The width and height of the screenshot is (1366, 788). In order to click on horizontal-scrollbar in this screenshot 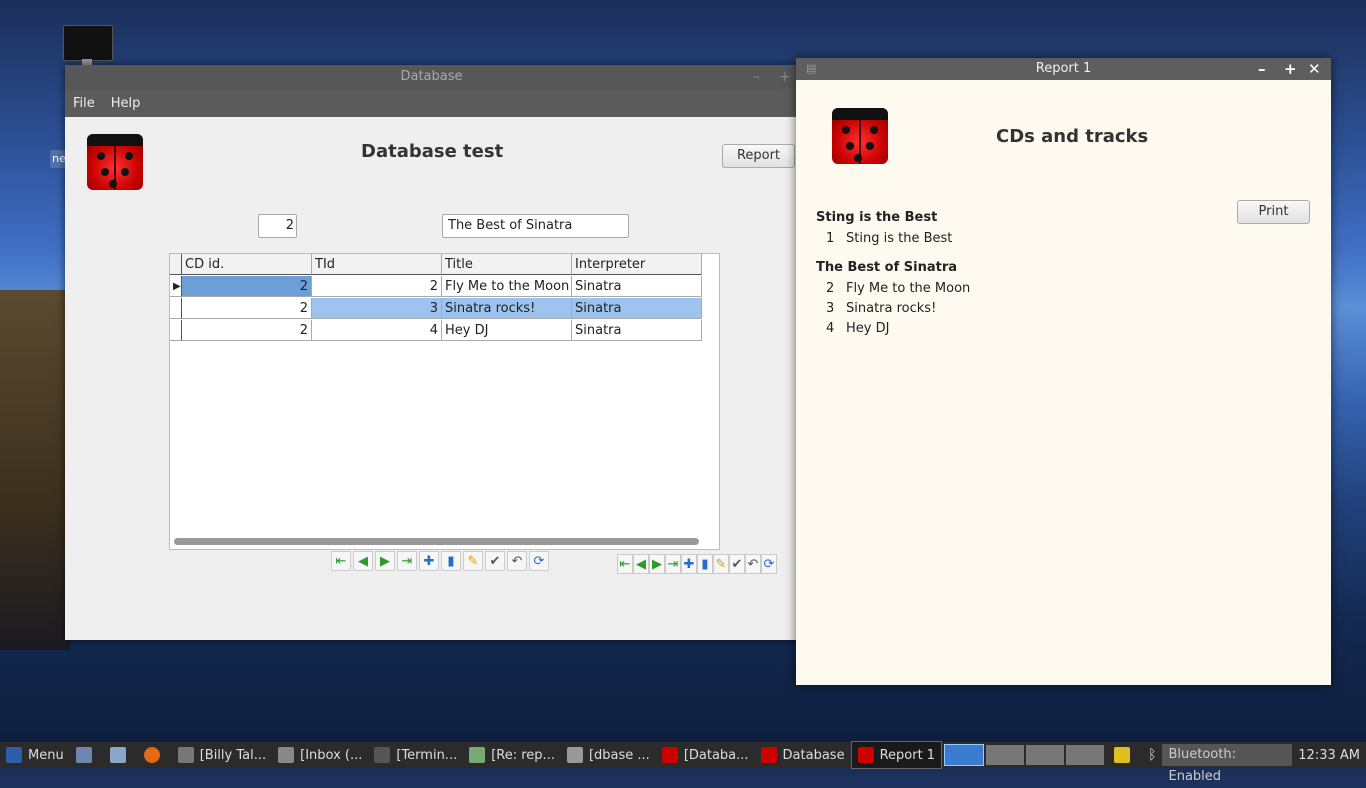, I will do `click(436, 541)`.